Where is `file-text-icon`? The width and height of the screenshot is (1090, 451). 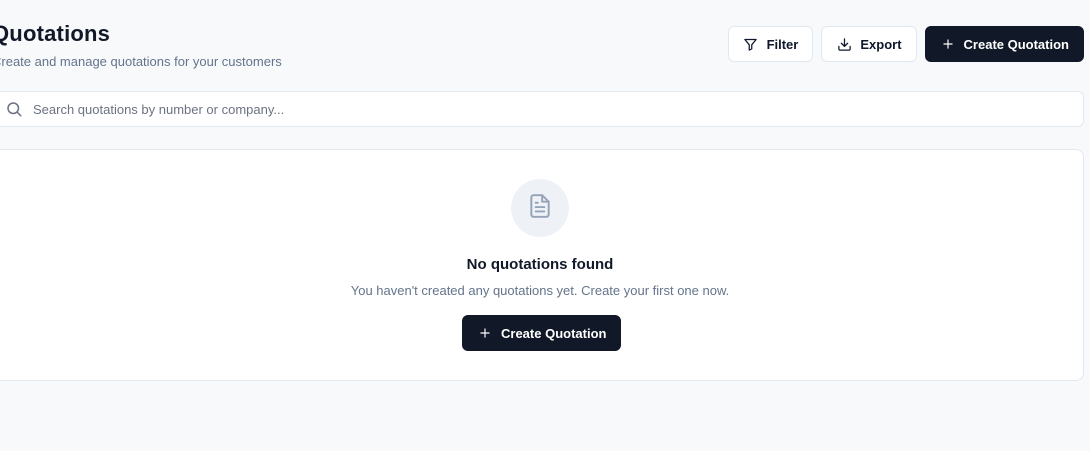 file-text-icon is located at coordinates (540, 208).